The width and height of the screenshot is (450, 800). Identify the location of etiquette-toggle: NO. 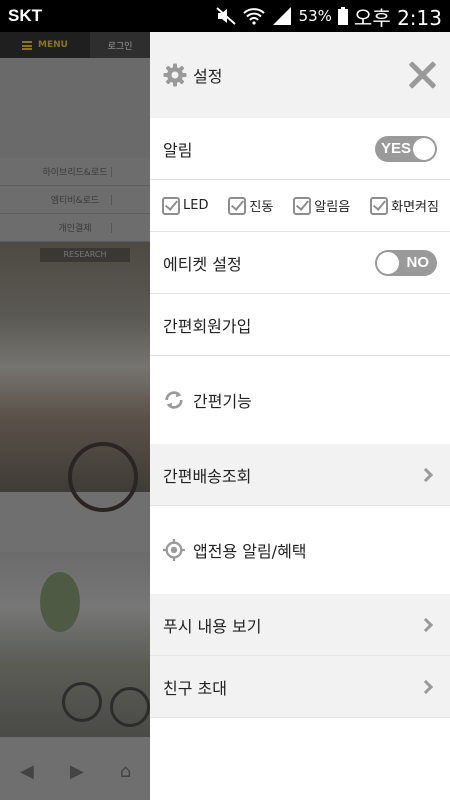
(406, 262).